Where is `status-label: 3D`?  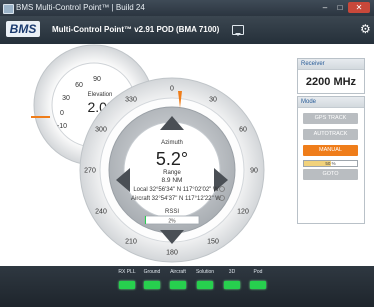 status-label: 3D is located at coordinates (232, 272).